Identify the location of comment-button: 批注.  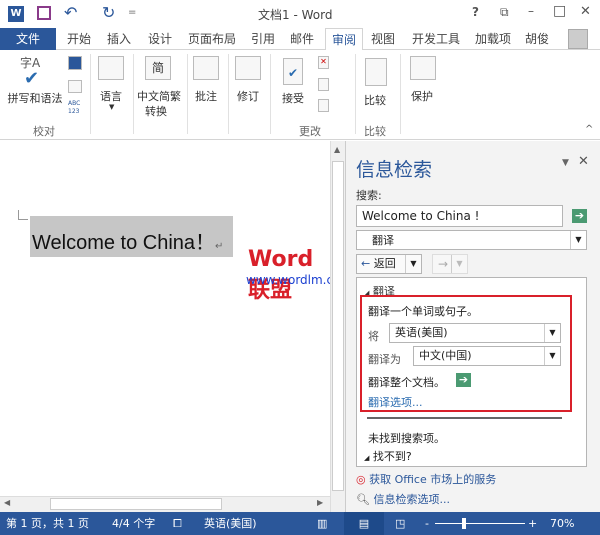
(206, 96).